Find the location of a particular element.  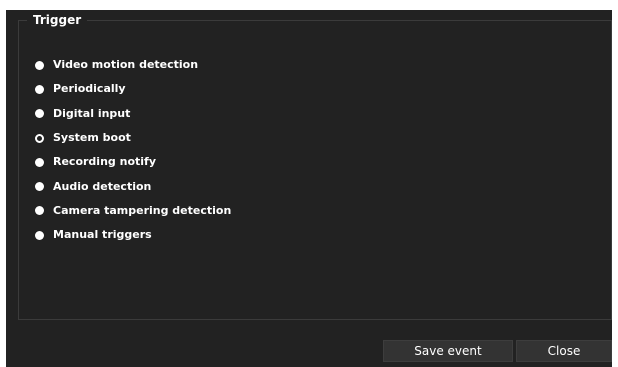

option-label: Video motion detection is located at coordinates (126, 65).